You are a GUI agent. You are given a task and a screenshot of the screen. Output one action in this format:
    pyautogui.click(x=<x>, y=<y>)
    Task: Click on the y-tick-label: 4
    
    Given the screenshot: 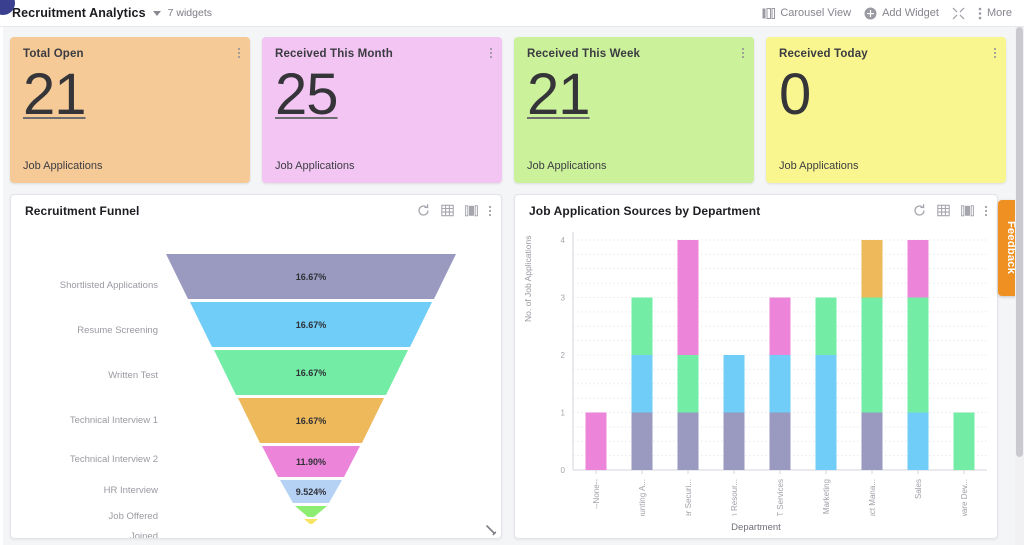 What is the action you would take?
    pyautogui.click(x=563, y=240)
    